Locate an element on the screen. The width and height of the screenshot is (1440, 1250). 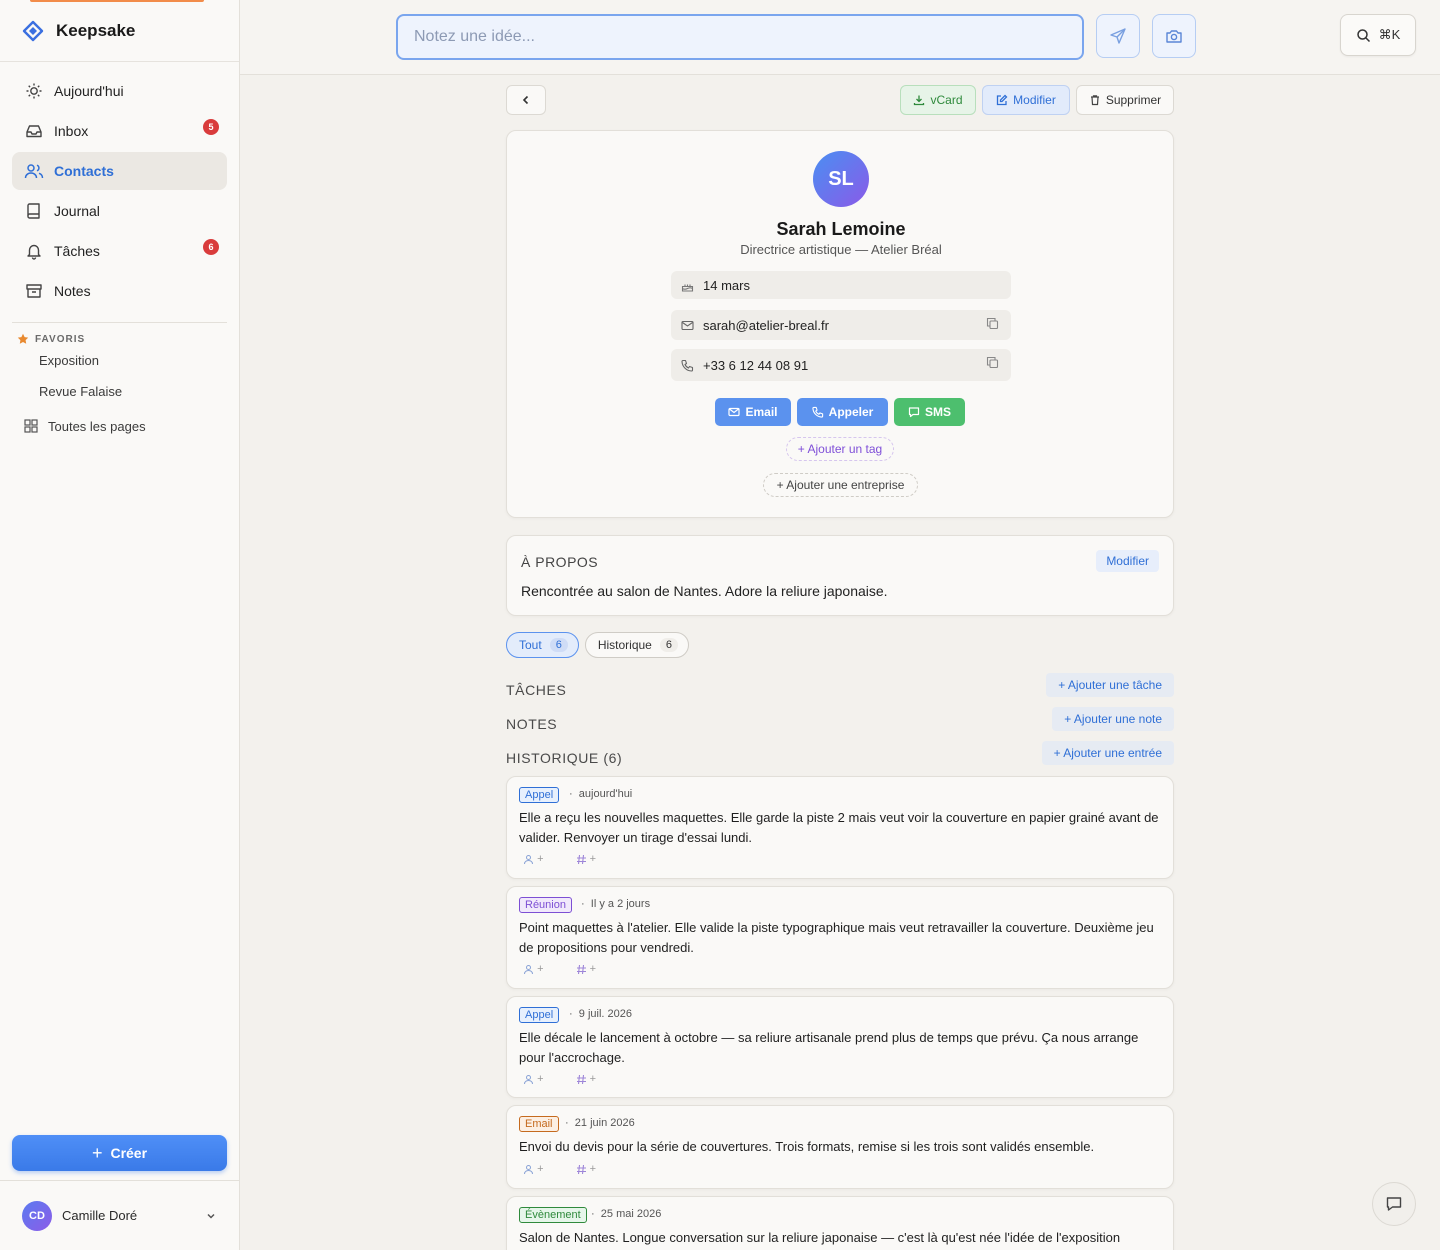
copy-phone-icon is located at coordinates (992, 362).